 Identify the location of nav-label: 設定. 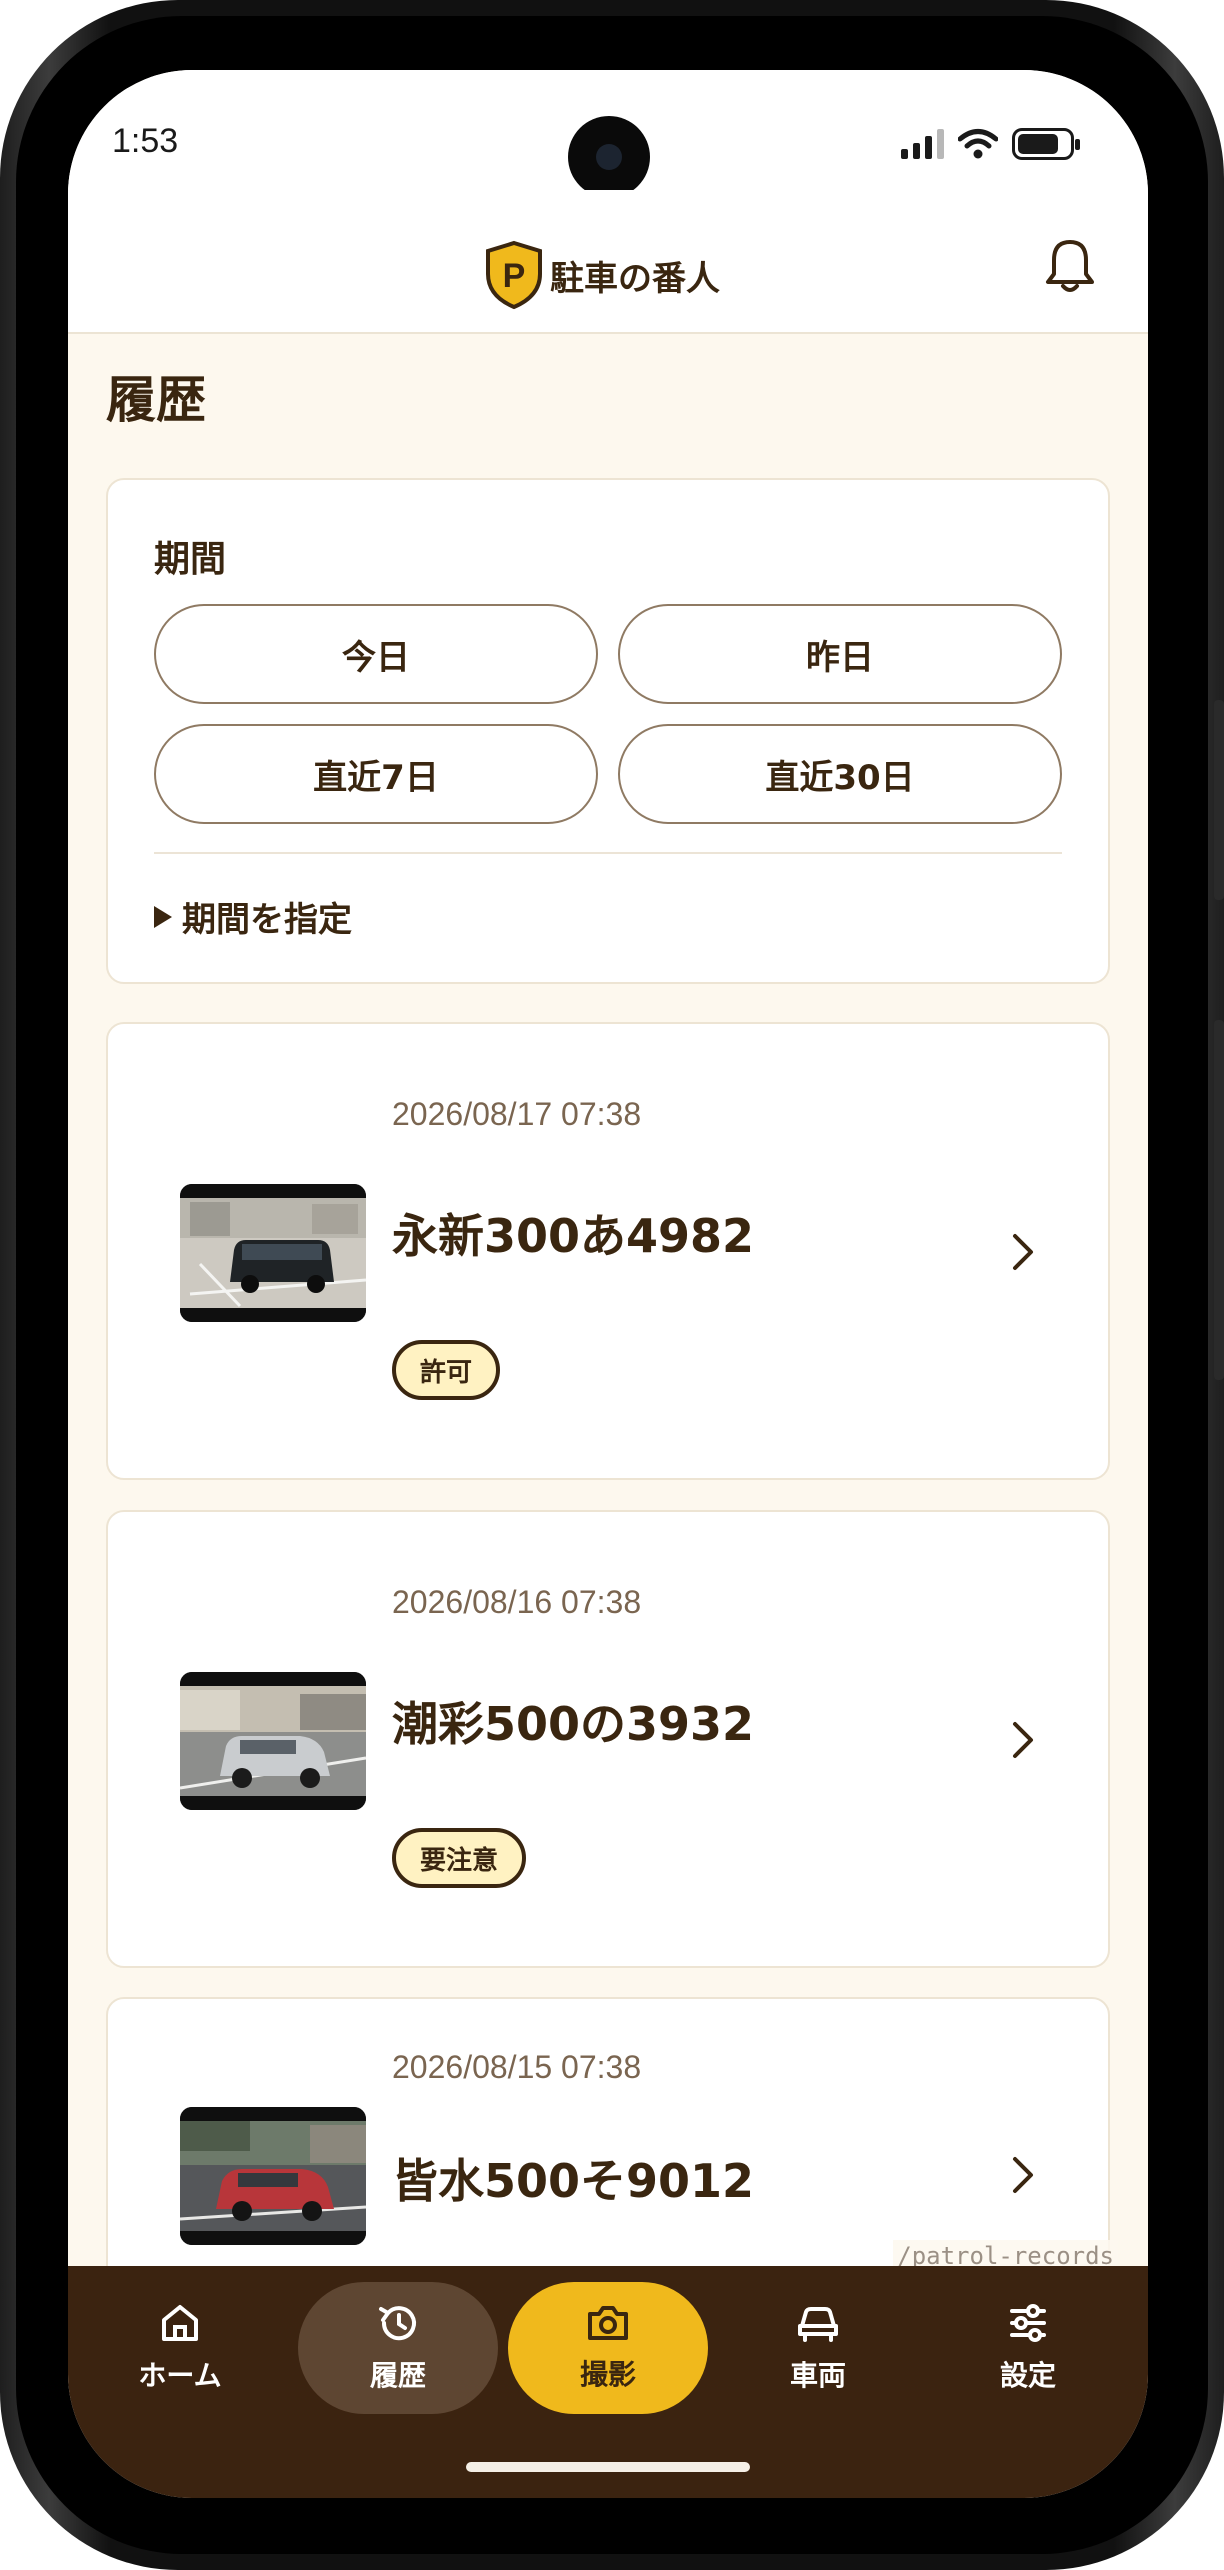
(1027, 2375).